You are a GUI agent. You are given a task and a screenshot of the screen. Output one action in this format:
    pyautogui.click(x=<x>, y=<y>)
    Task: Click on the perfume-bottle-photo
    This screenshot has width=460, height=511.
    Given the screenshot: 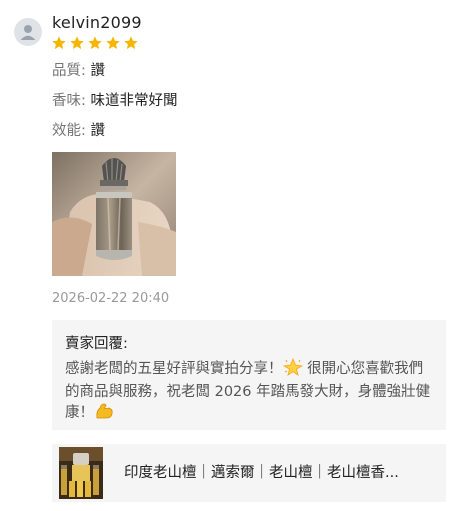 What is the action you would take?
    pyautogui.click(x=114, y=214)
    